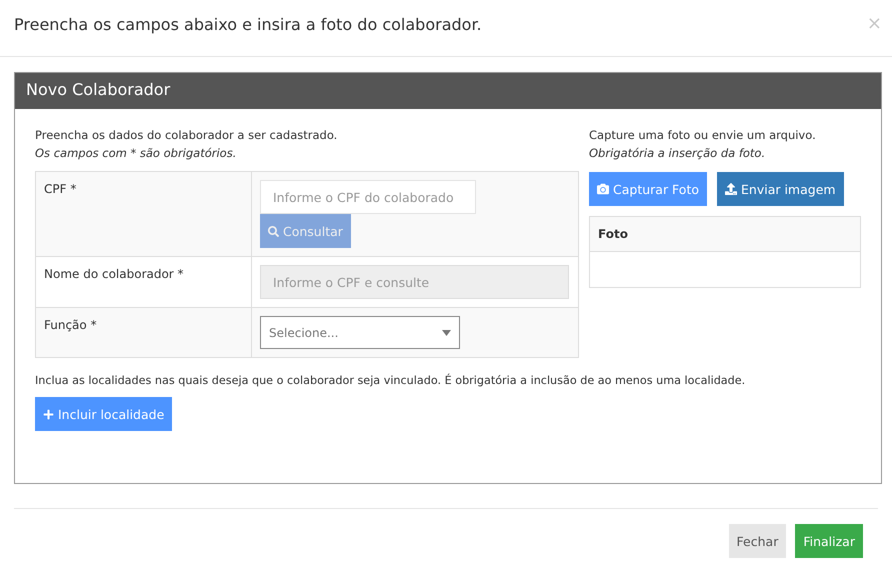  I want to click on locations-text: Inclua as localidades nas quais deseja que o colaborador seja vinculado. É obrigatória a inclusão de ao menos uma localidade., so click(390, 380).